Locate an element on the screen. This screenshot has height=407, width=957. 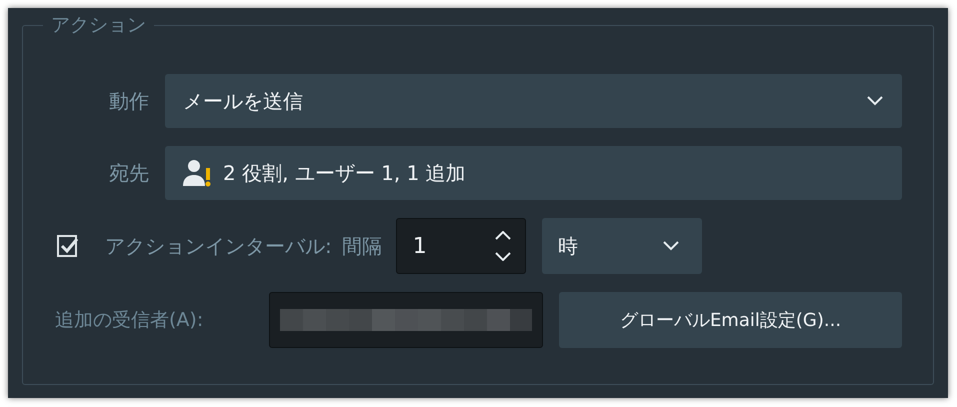
recipients-value: 2 役割, ユーザー 1, 1 追加 is located at coordinates (345, 173).